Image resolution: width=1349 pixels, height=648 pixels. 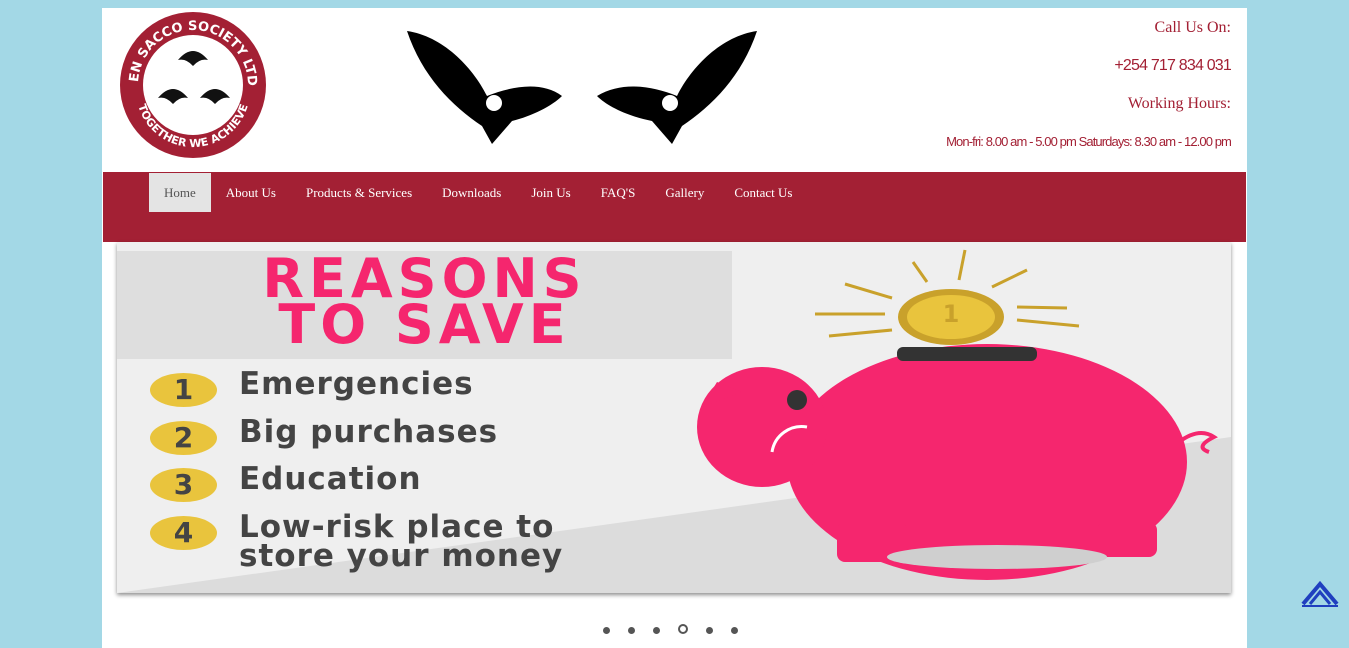 I want to click on nav-item-downloads: Downloads, so click(x=471, y=192).